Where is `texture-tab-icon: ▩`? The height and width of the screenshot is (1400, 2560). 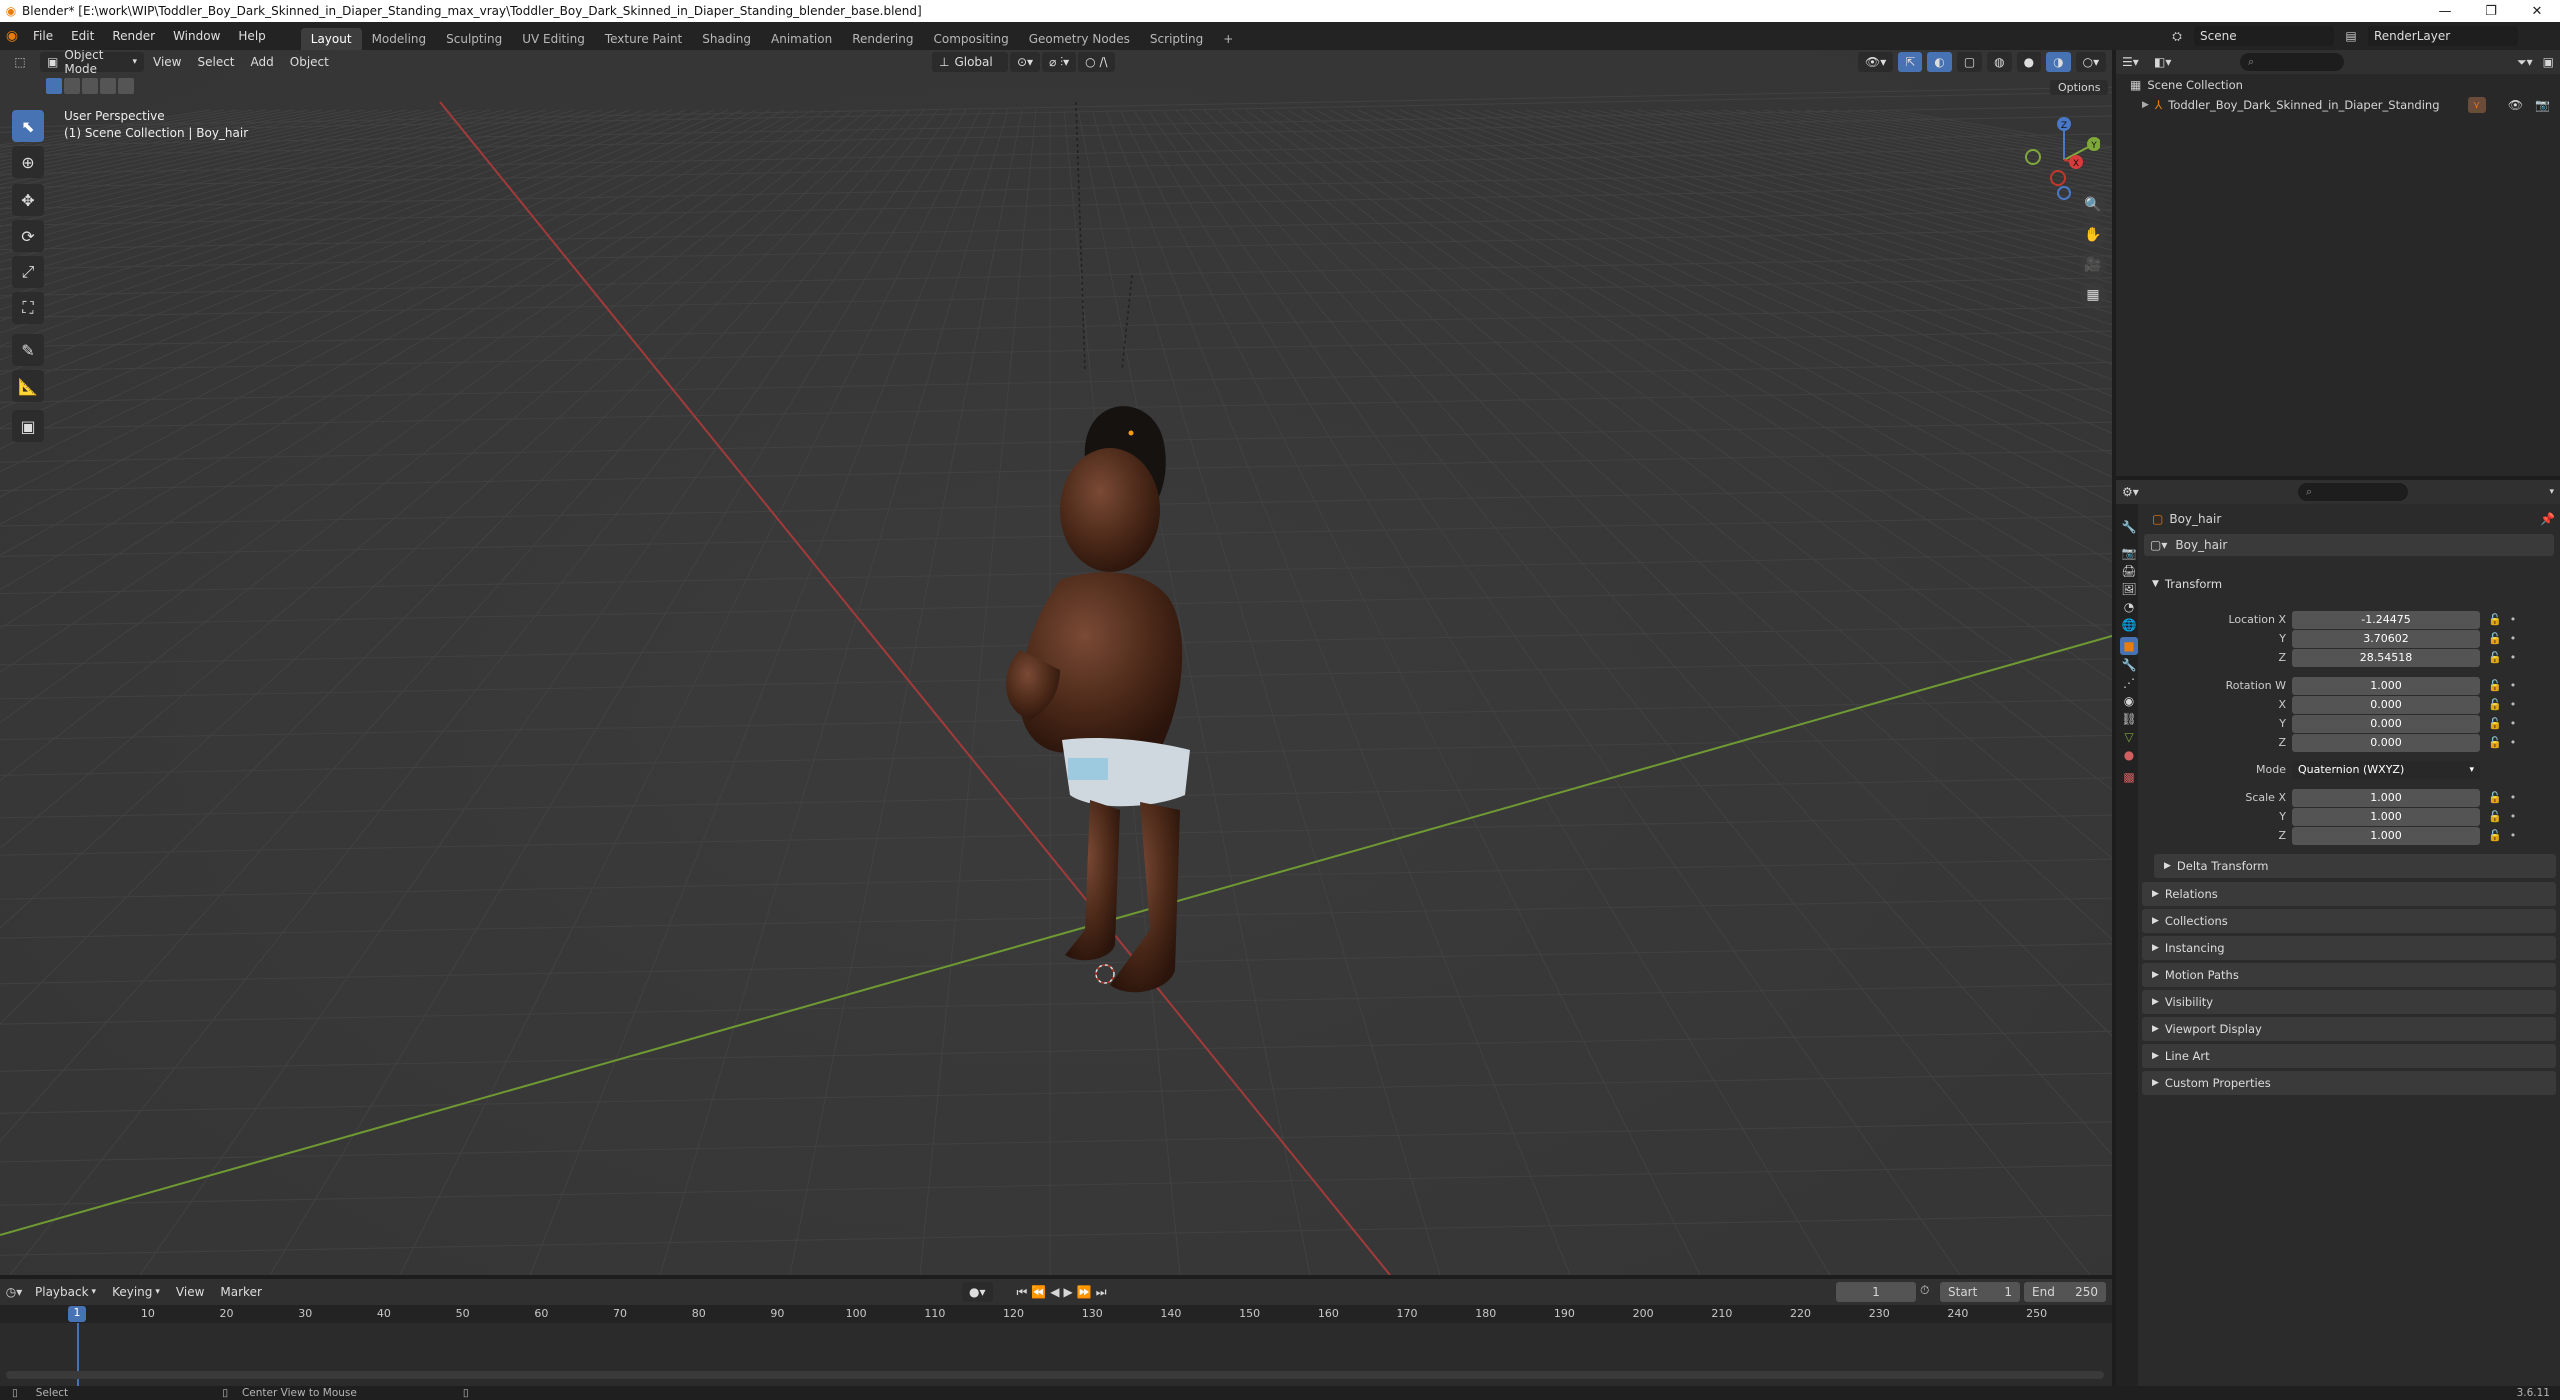
texture-tab-icon: ▩ is located at coordinates (2129, 777).